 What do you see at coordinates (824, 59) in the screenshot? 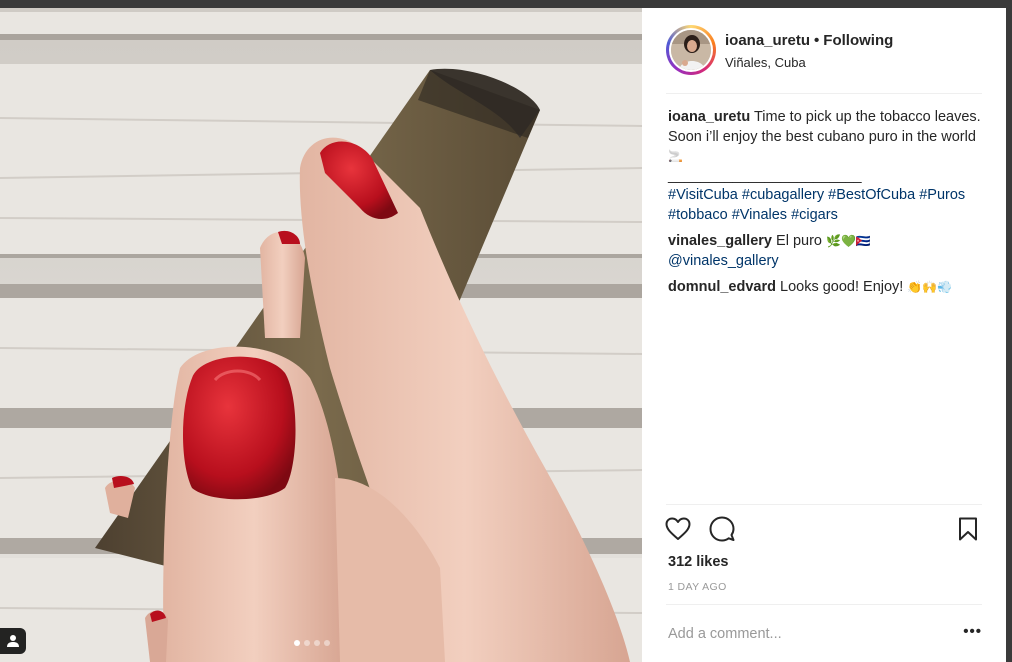
I see `post-header: ioana_uretu • Following Viñales, Cuba` at bounding box center [824, 59].